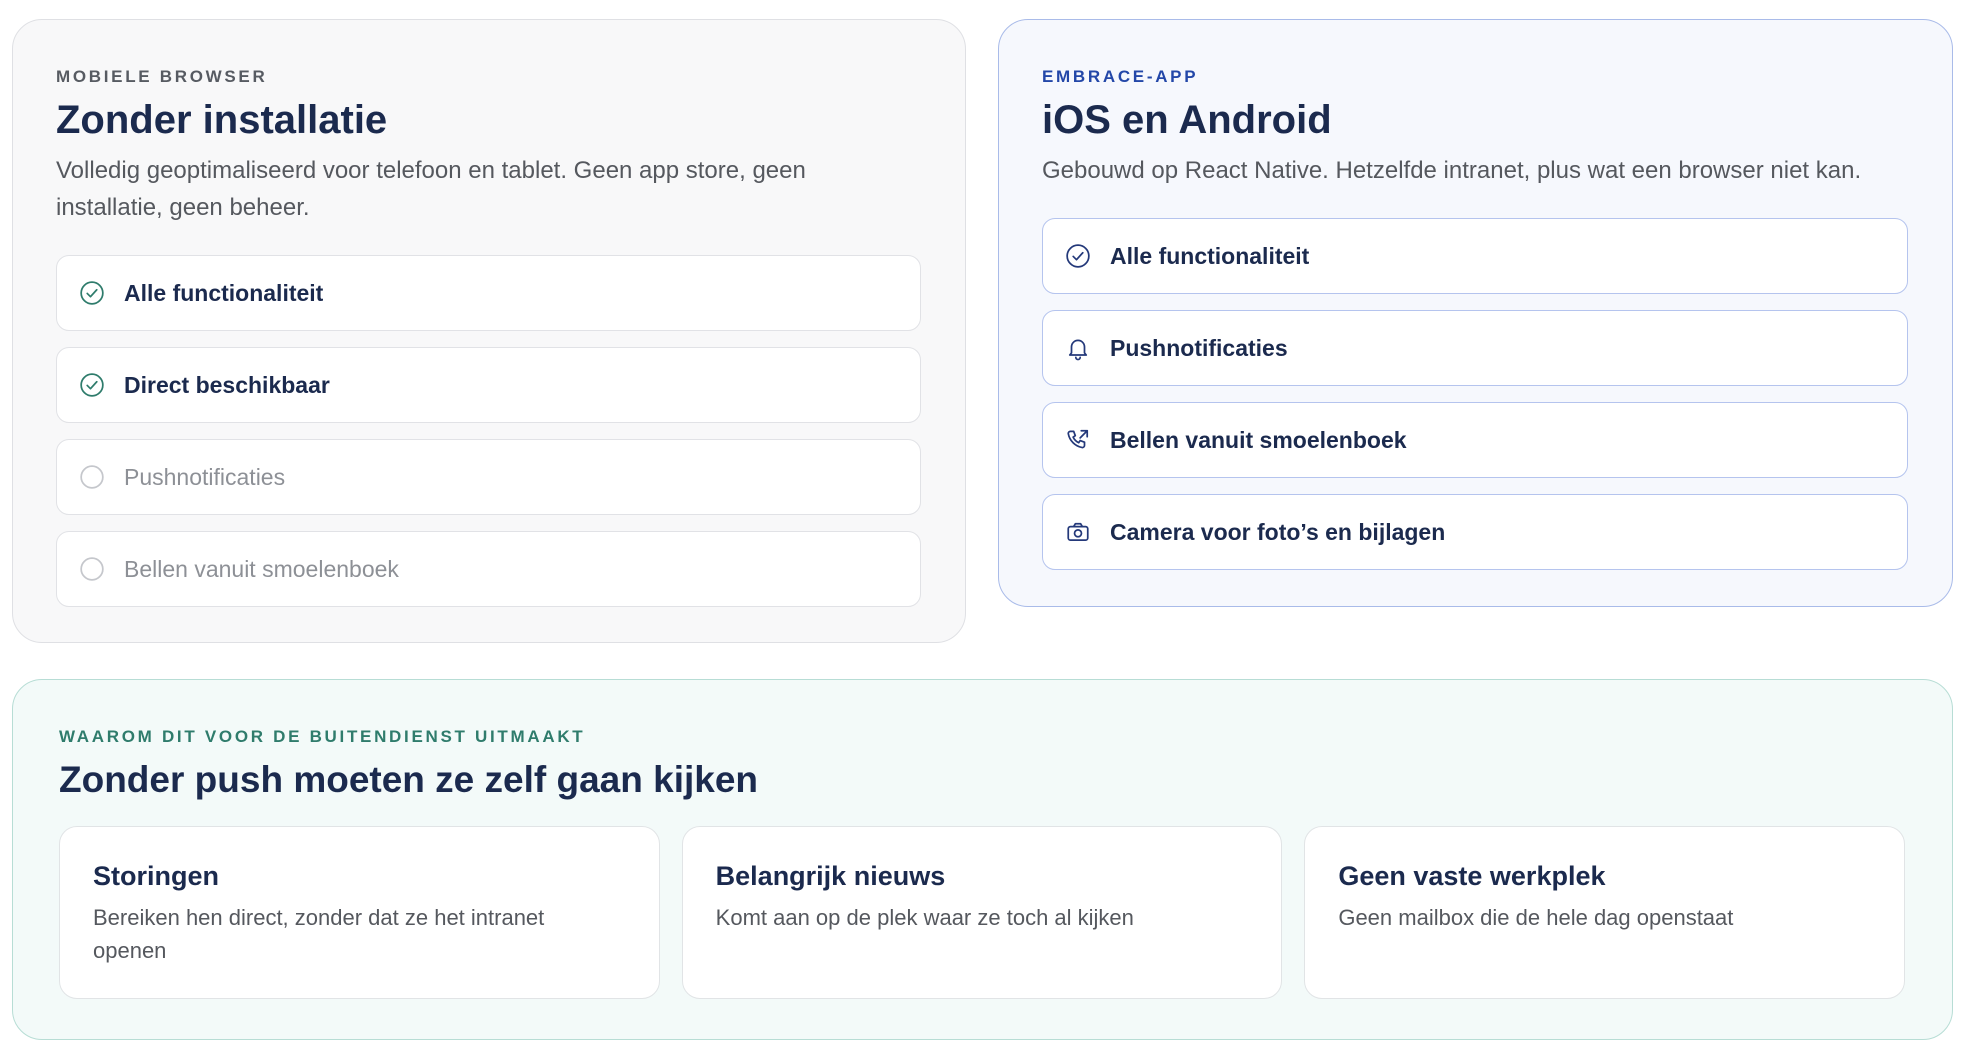 The image size is (1968, 1054). Describe the element at coordinates (1120, 76) in the screenshot. I see `card-eyebrow: EMBRACE-APP` at that location.